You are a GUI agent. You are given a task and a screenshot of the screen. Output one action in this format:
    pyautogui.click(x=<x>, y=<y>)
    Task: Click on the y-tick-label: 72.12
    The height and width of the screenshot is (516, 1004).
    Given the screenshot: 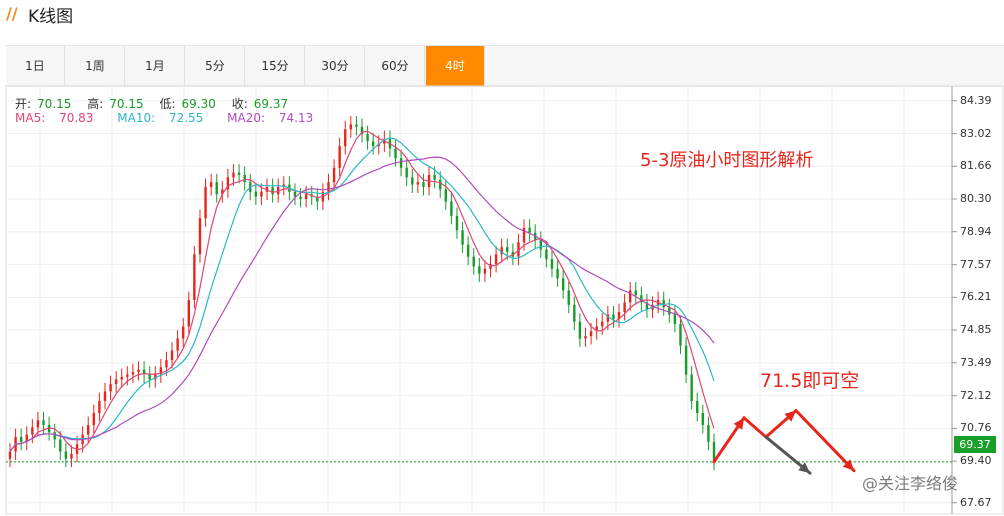 What is the action you would take?
    pyautogui.click(x=976, y=395)
    